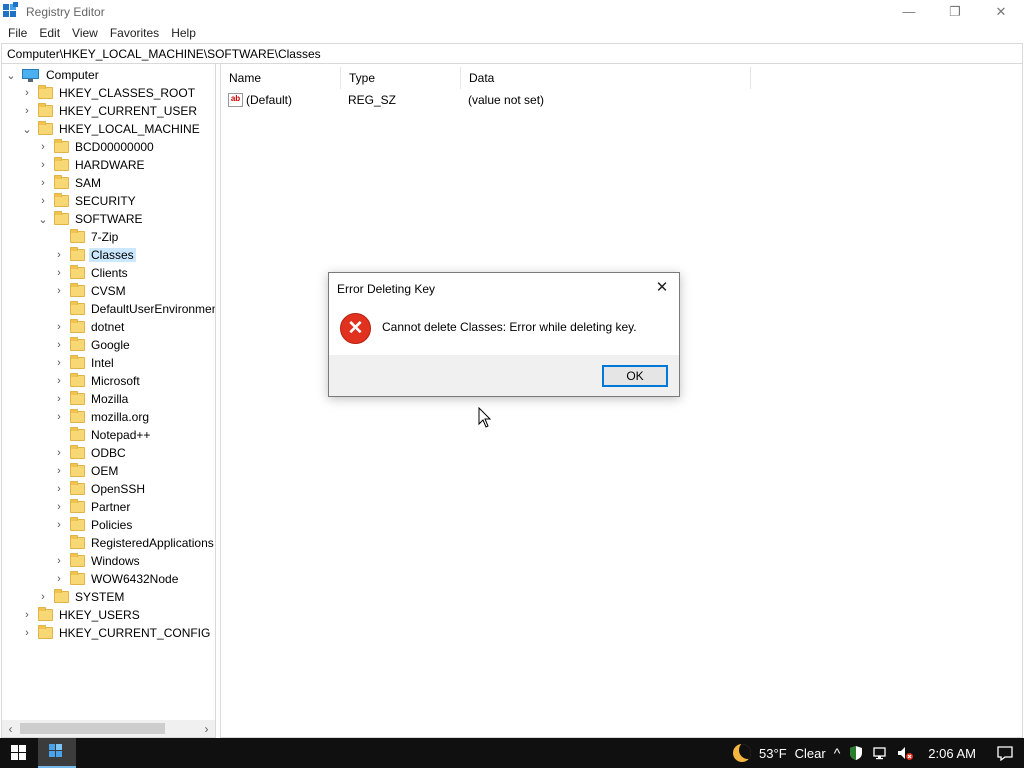 The image size is (1024, 768). I want to click on volume-tray-icon, so click(905, 753).